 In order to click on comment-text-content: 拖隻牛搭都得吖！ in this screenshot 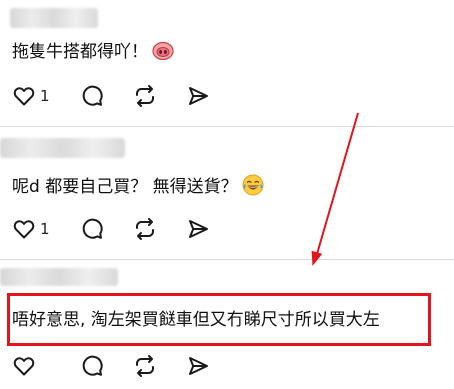, I will do `click(80, 52)`.